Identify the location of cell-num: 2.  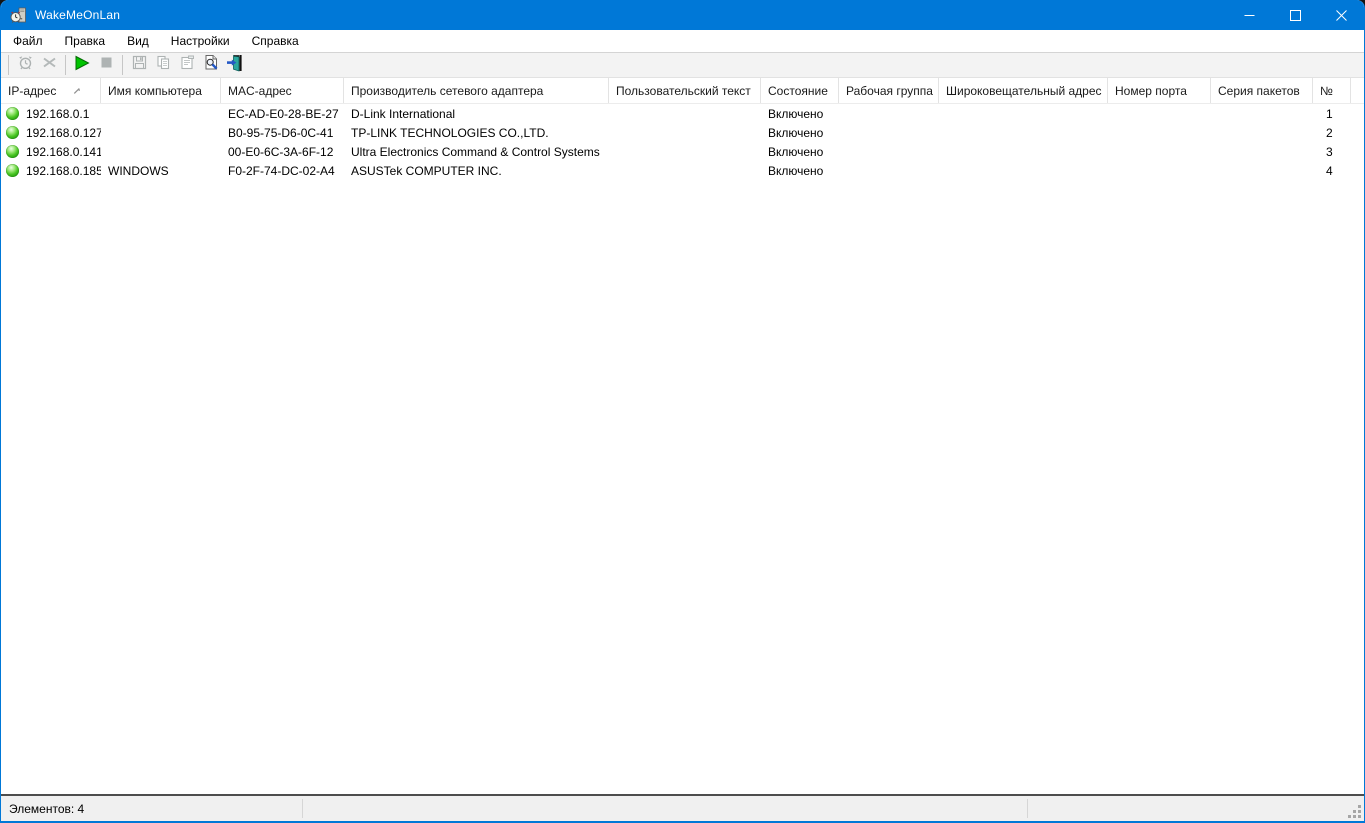
(1329, 132).